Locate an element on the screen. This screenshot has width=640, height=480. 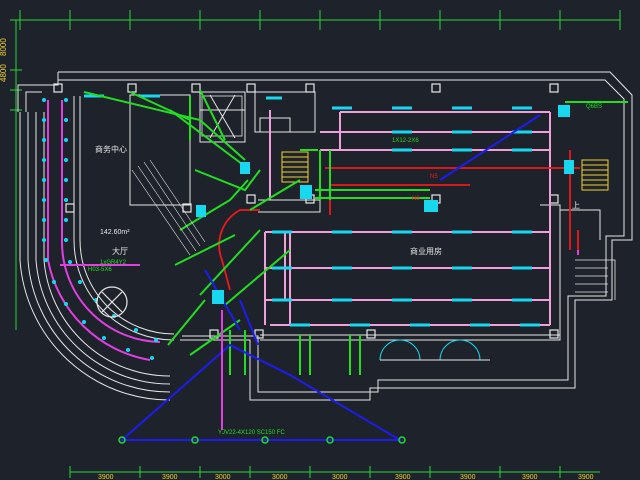
room-label-hall-area: 142.60m² is located at coordinates (115, 232).